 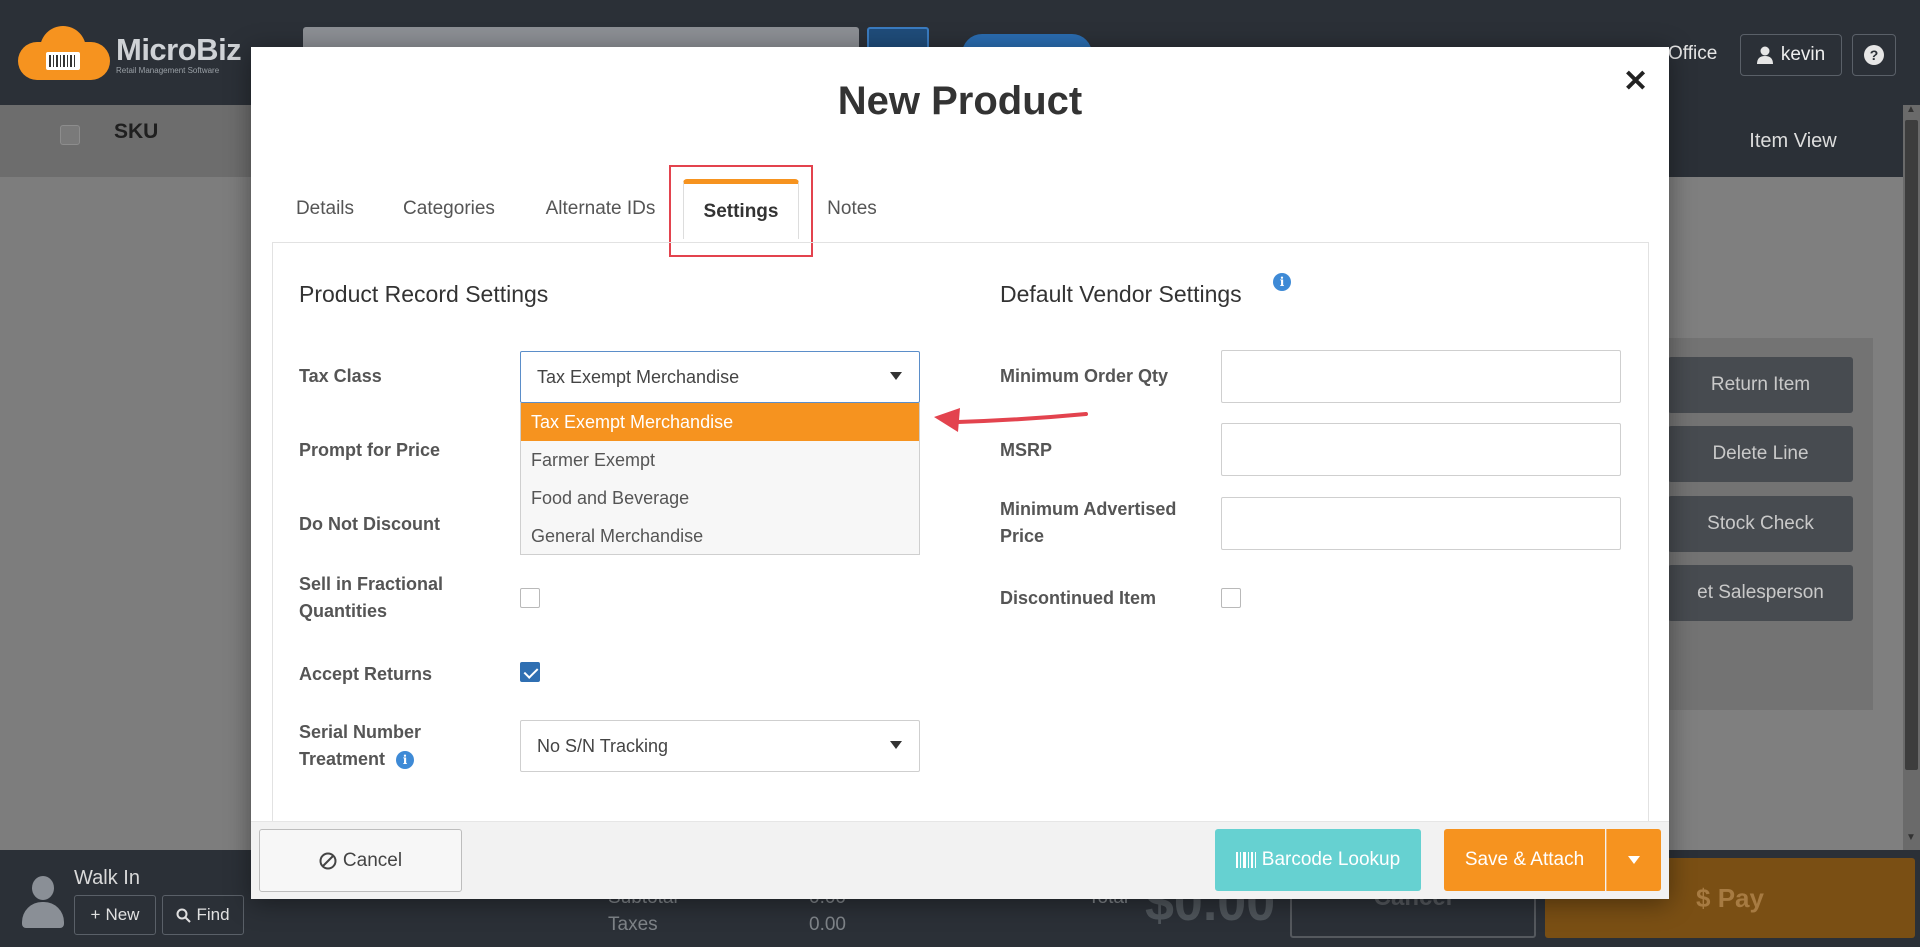 I want to click on user-name: kevin, so click(x=1803, y=54).